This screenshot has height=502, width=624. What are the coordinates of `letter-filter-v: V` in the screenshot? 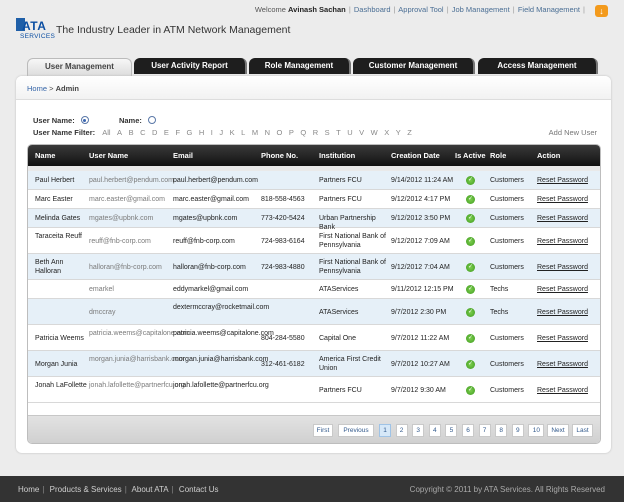 It's located at (361, 132).